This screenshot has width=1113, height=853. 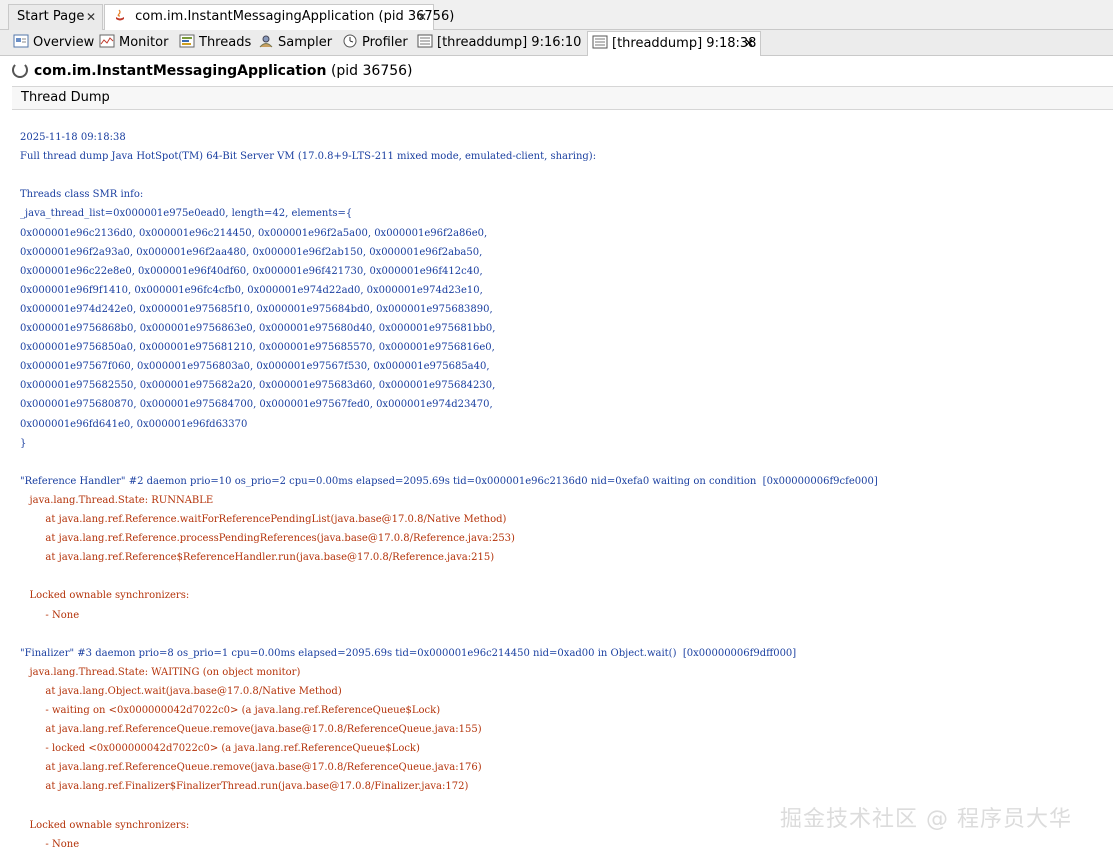 What do you see at coordinates (385, 42) in the screenshot?
I see `tab-label: Profiler` at bounding box center [385, 42].